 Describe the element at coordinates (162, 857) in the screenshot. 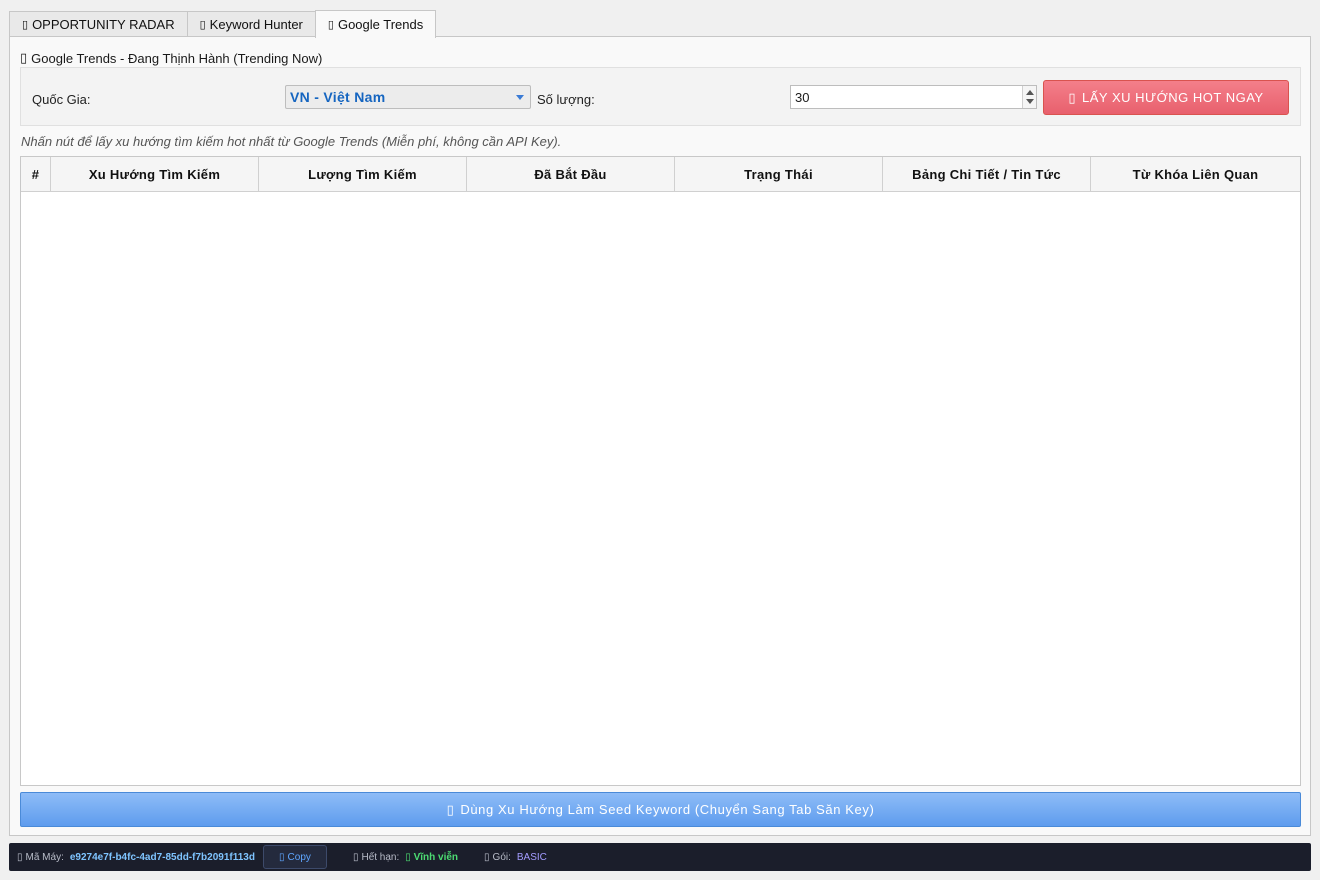

I see `machine-id-value: e9274e7f-b4fc-4ad7-85dd-f7b2091f113d` at that location.